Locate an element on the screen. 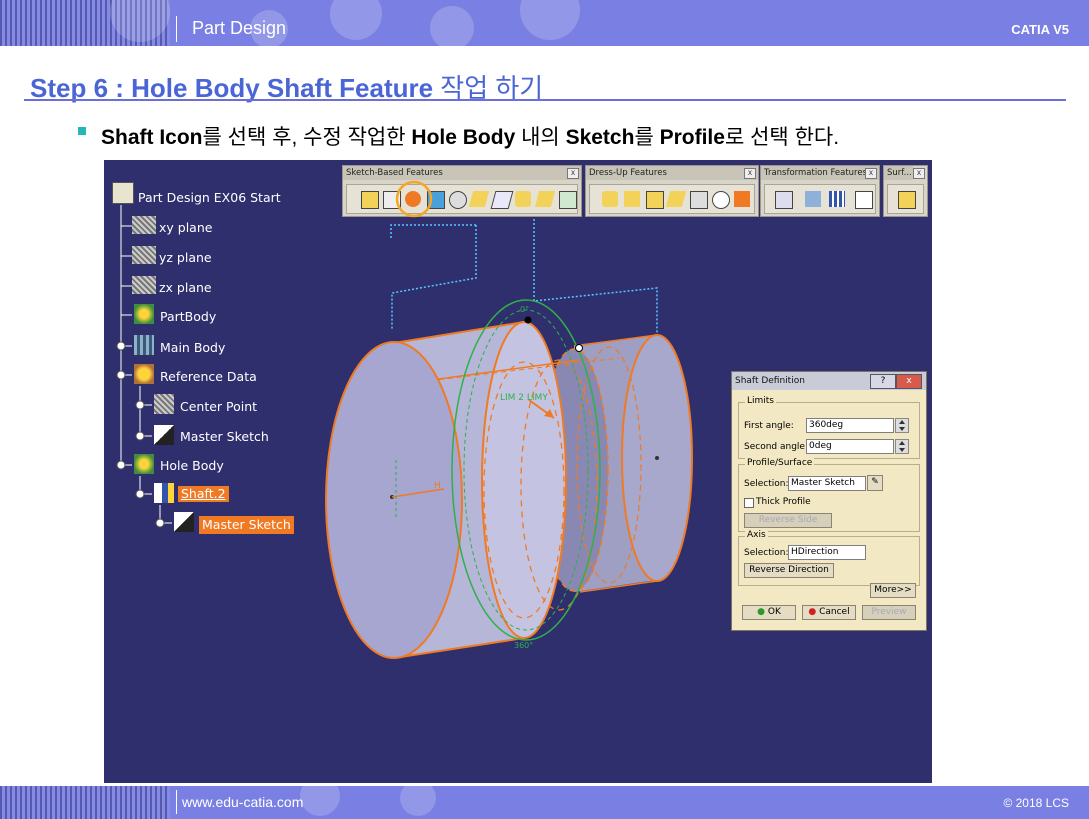  first-angle-field: 360deg is located at coordinates (850, 425).